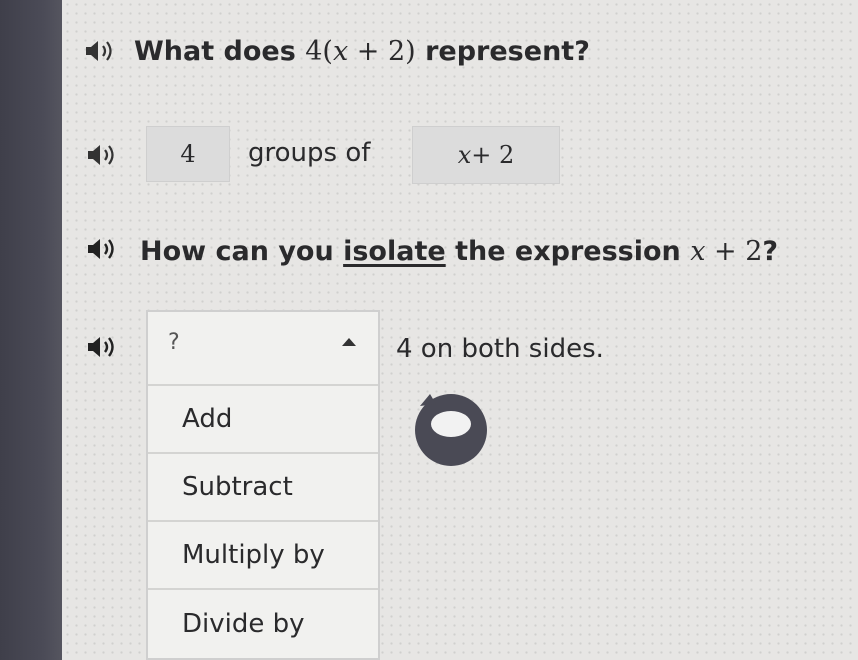 The height and width of the screenshot is (660, 858). Describe the element at coordinates (242, 251) in the screenshot. I see `question2-prefix: How can you` at that location.